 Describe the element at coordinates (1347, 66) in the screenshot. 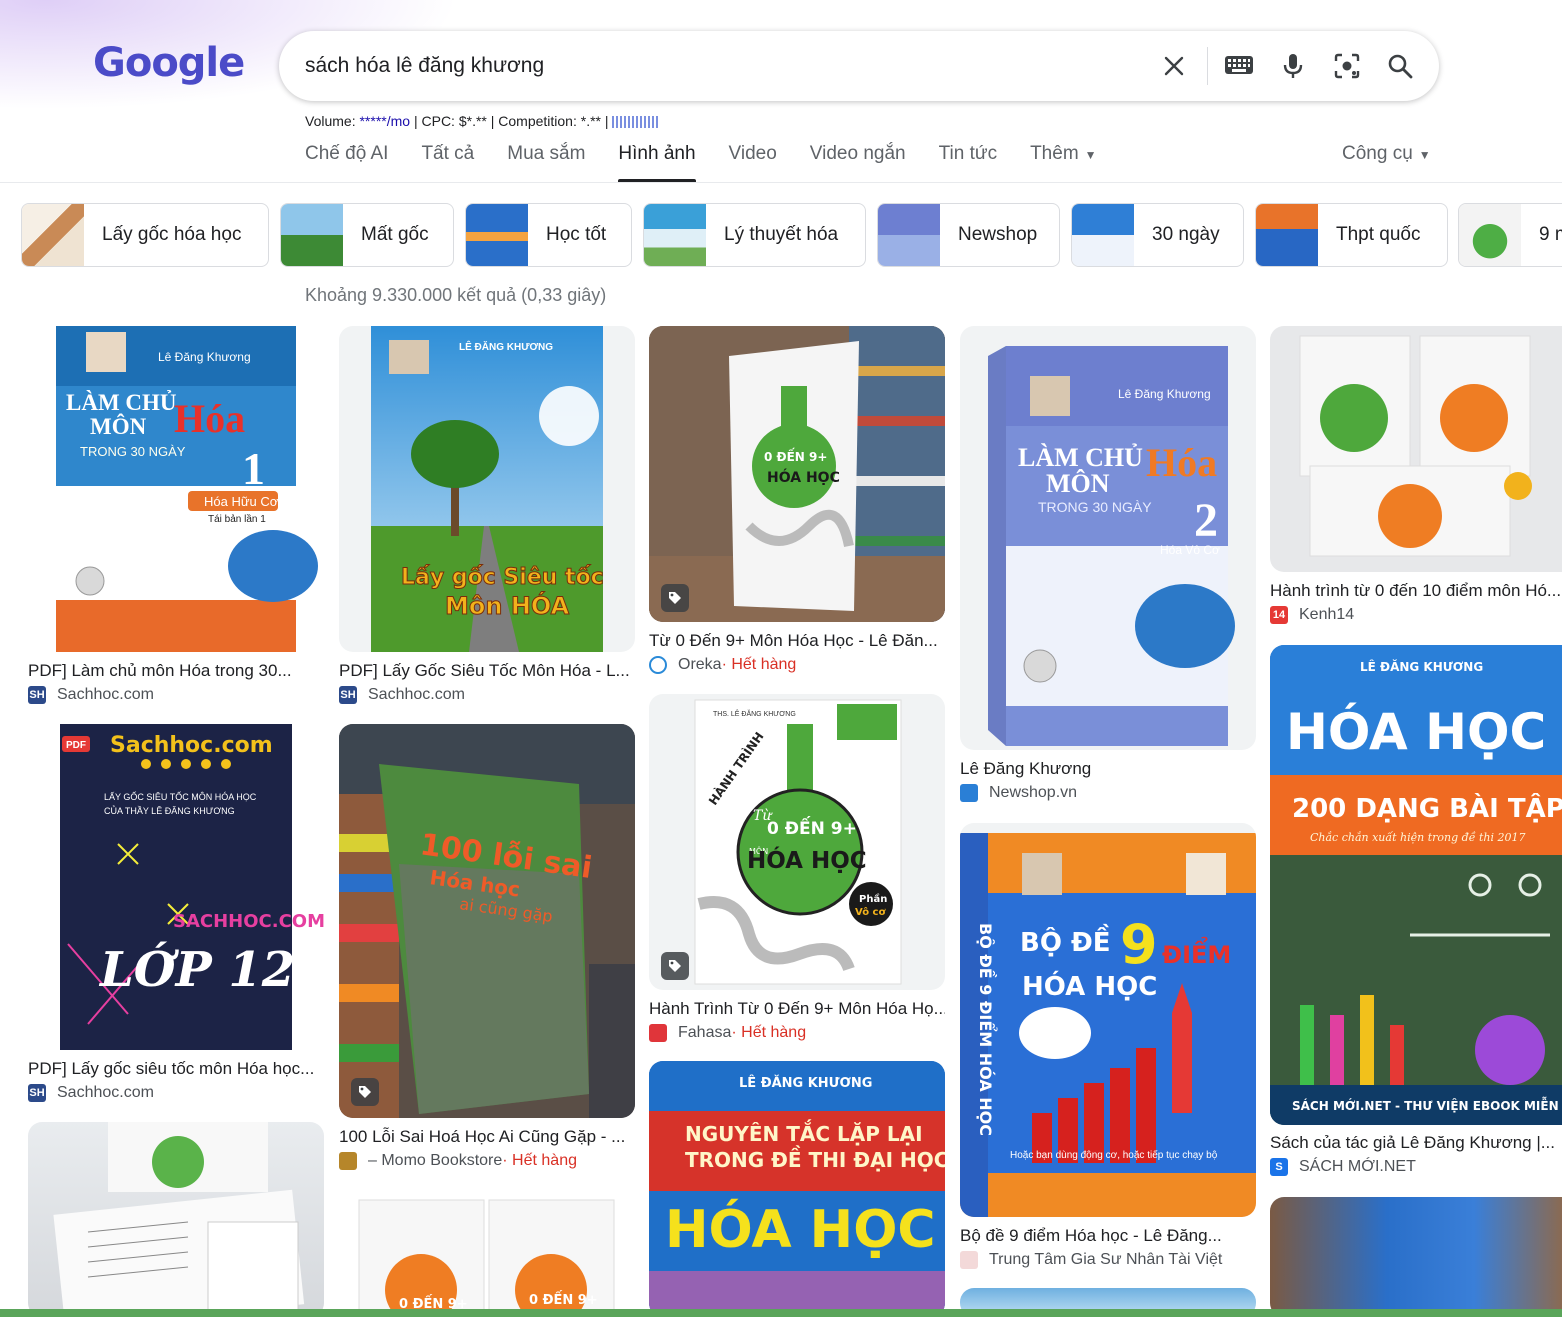

I see `lens-icon` at that location.